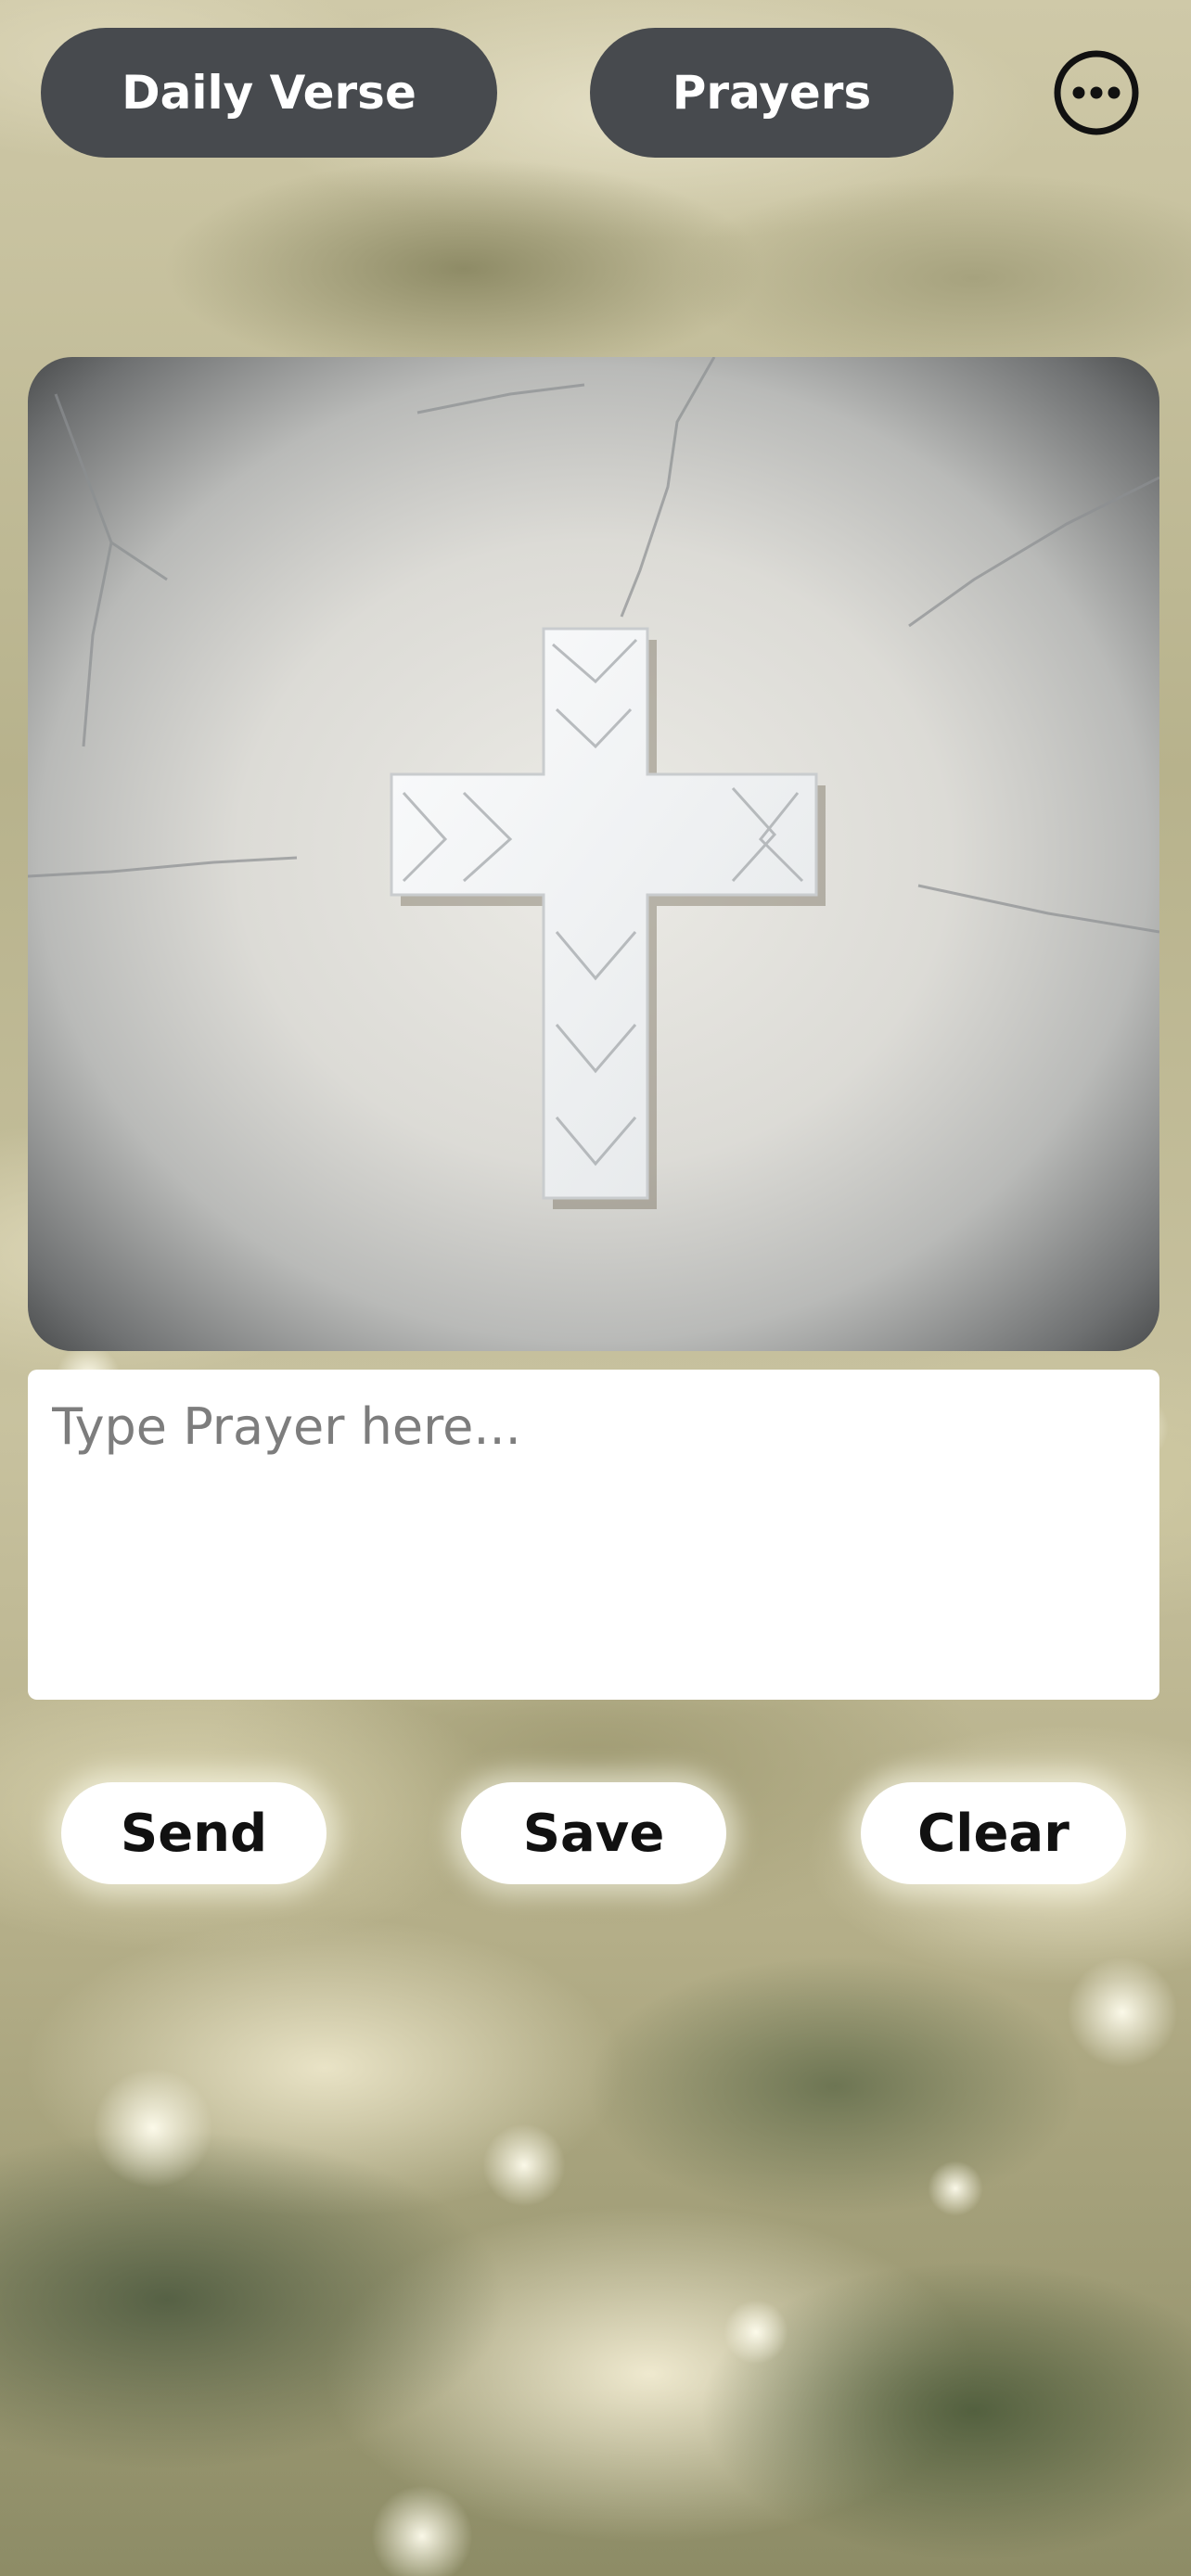 This screenshot has height=2576, width=1191. I want to click on prayers-button: Prayers, so click(772, 93).